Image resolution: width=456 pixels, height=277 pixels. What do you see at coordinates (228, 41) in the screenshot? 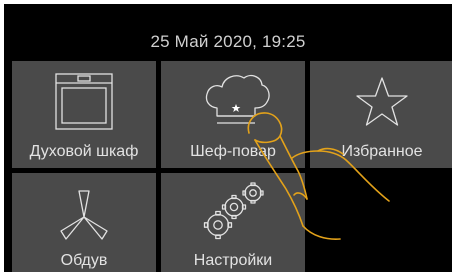
I see `datetime-display: 25 Май 2020, 19:25` at bounding box center [228, 41].